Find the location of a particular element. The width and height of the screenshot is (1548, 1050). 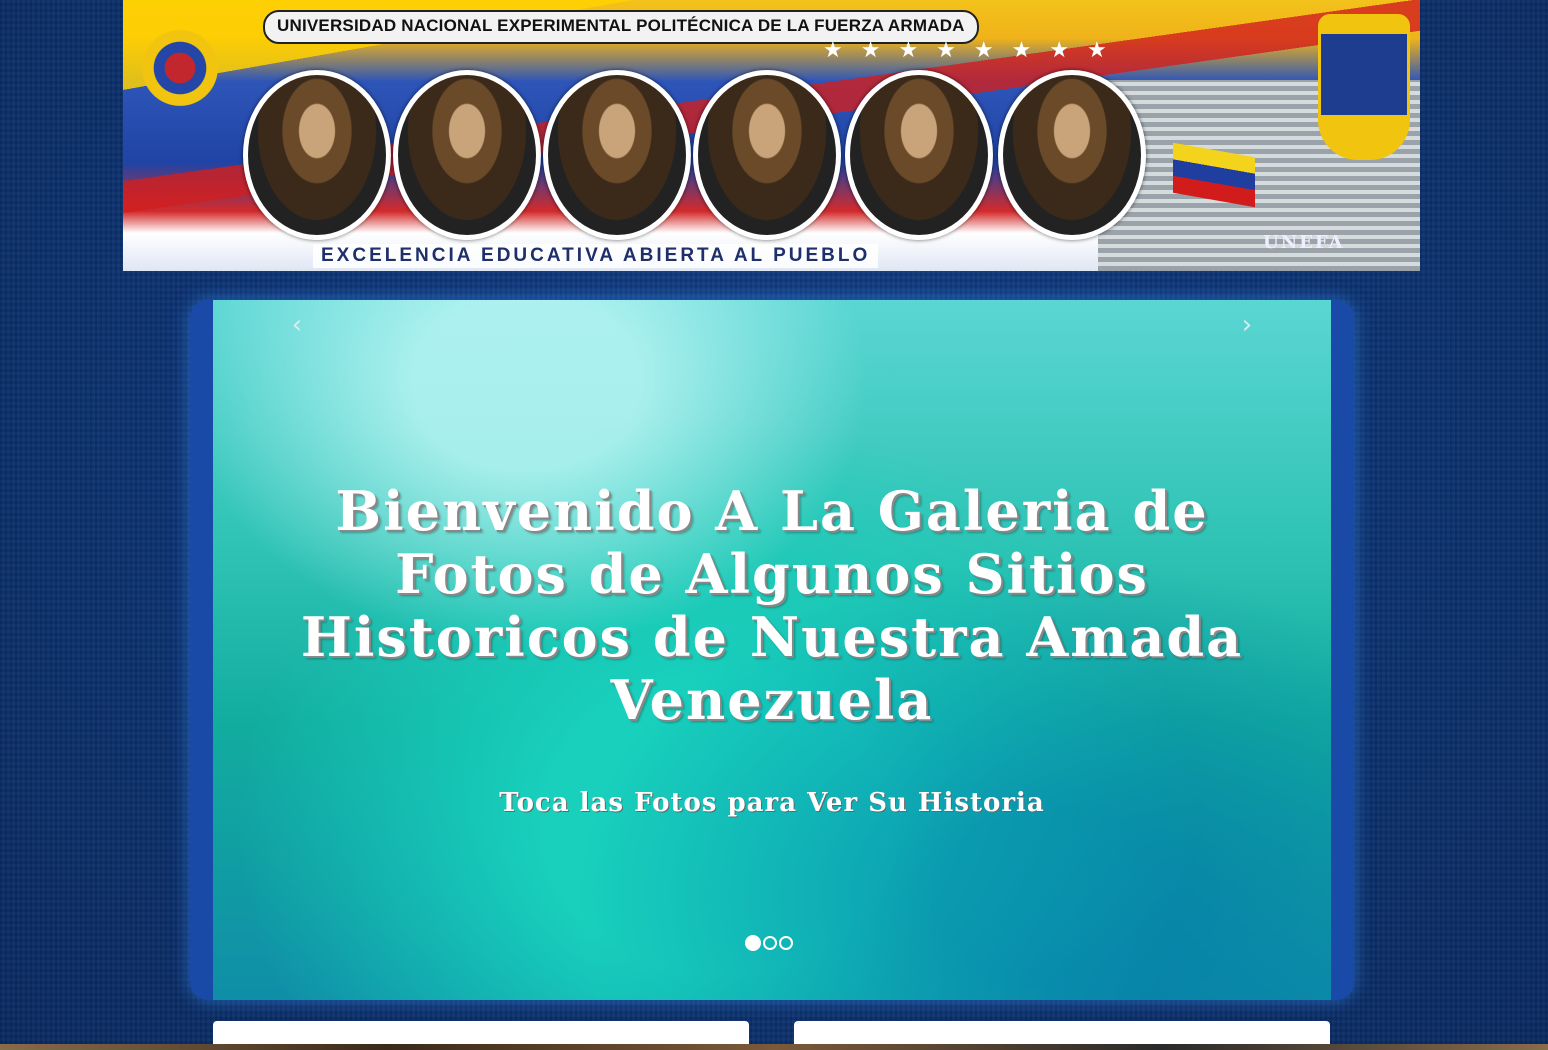

carousel-prev-arrow-icon: ‹ is located at coordinates (297, 325).